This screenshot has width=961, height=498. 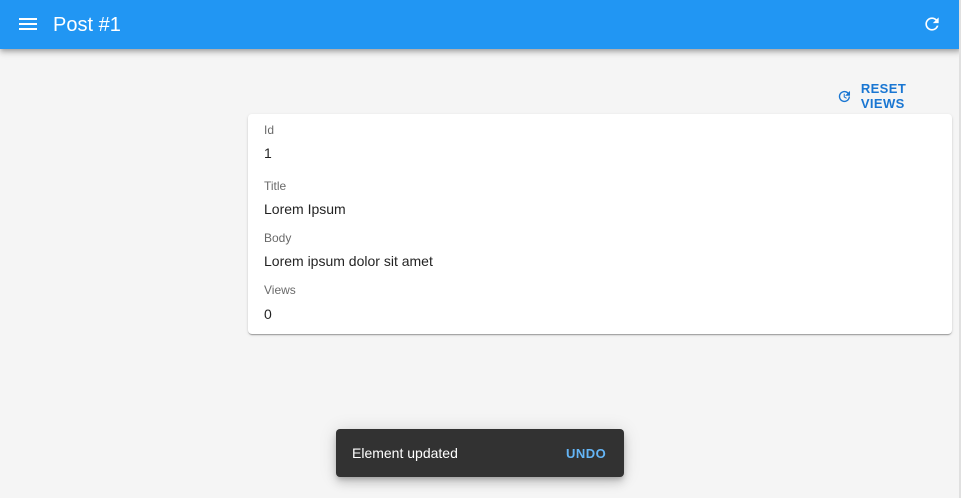 What do you see at coordinates (268, 314) in the screenshot?
I see `field-value-views: 0` at bounding box center [268, 314].